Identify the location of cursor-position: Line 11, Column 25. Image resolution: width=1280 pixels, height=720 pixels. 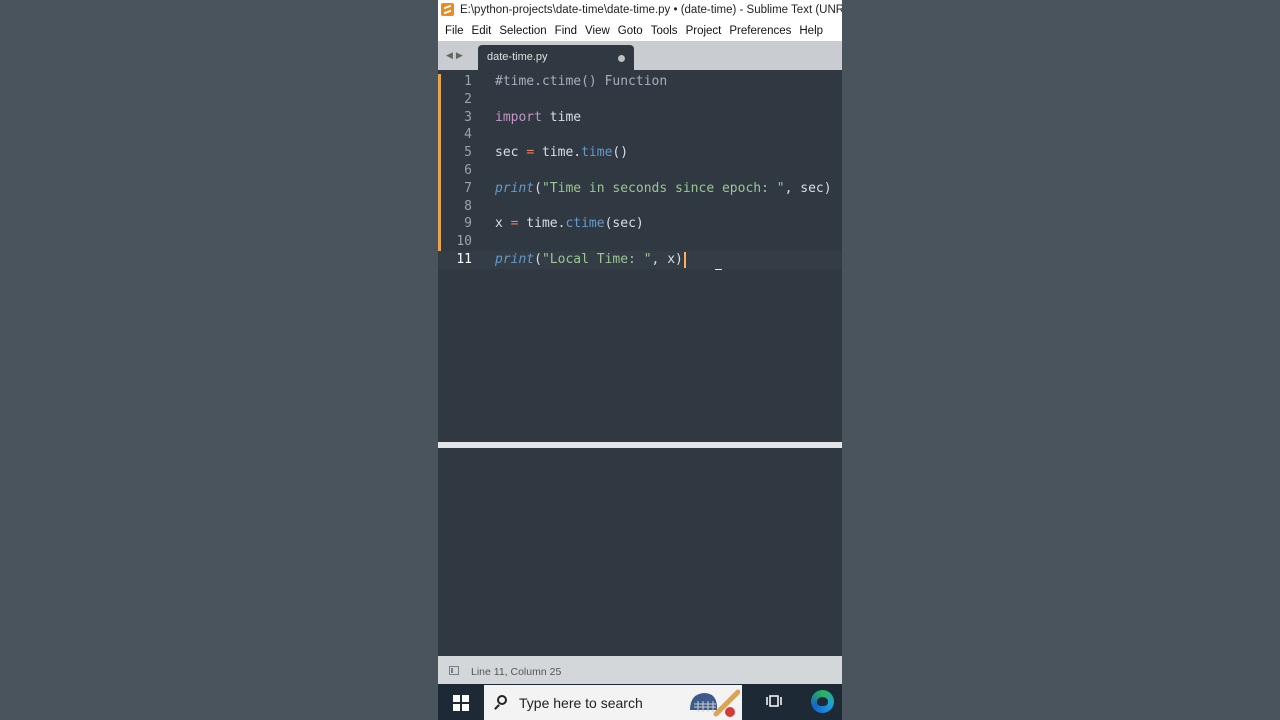
(516, 672).